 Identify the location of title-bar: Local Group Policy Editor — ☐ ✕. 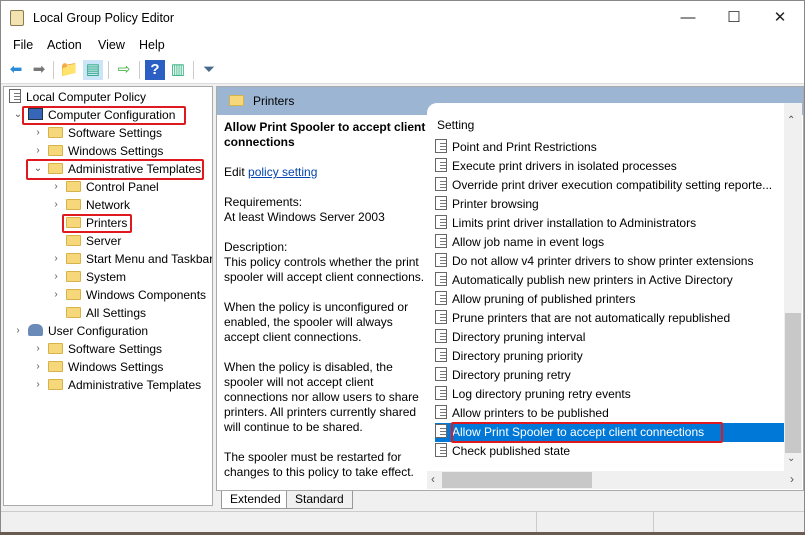
(402, 18).